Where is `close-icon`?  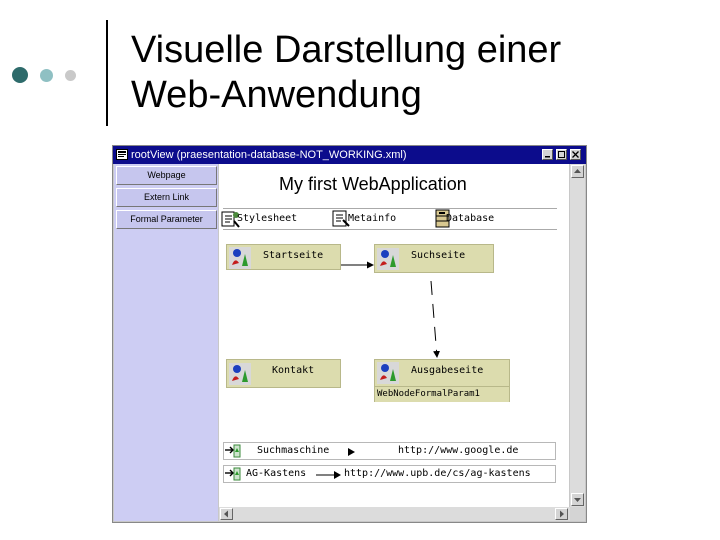
close-icon is located at coordinates (575, 154).